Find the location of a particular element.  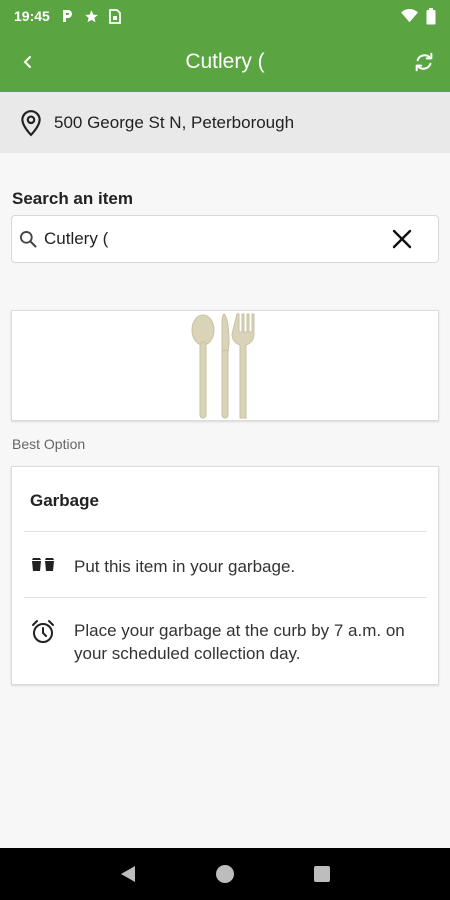

nav-home-icon is located at coordinates (224, 874).